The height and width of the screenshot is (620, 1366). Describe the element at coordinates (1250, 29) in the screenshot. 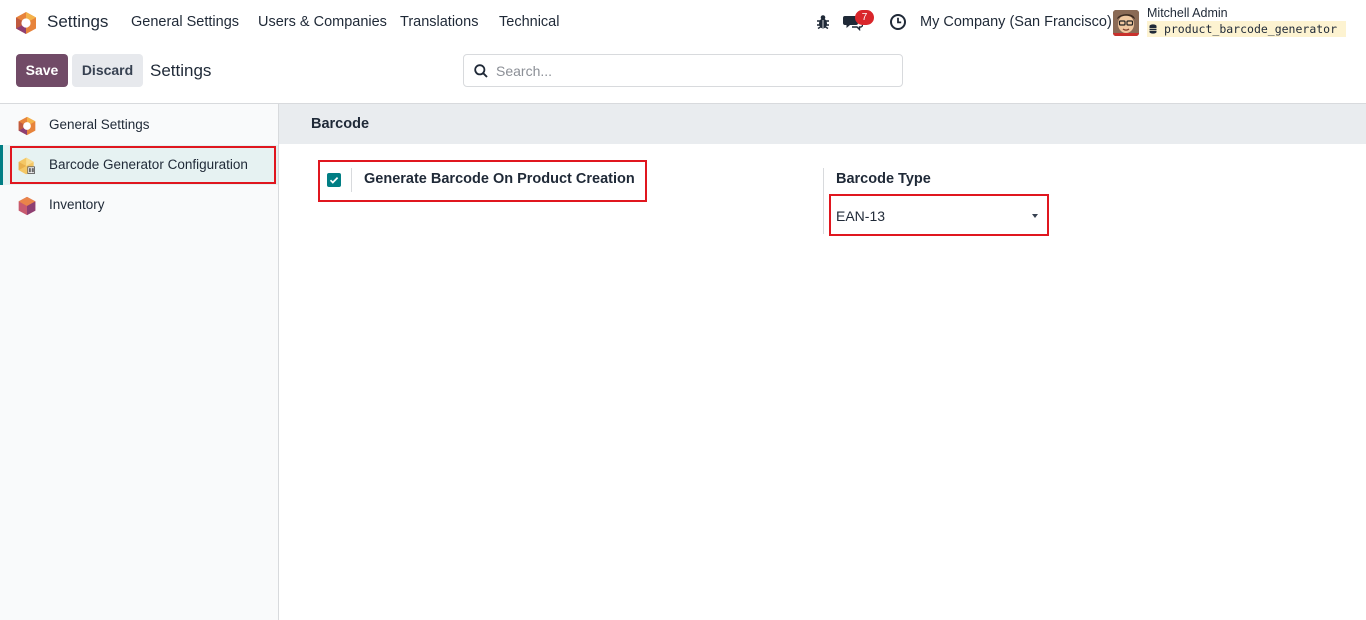

I see `database-name: product_barcode_generator` at that location.